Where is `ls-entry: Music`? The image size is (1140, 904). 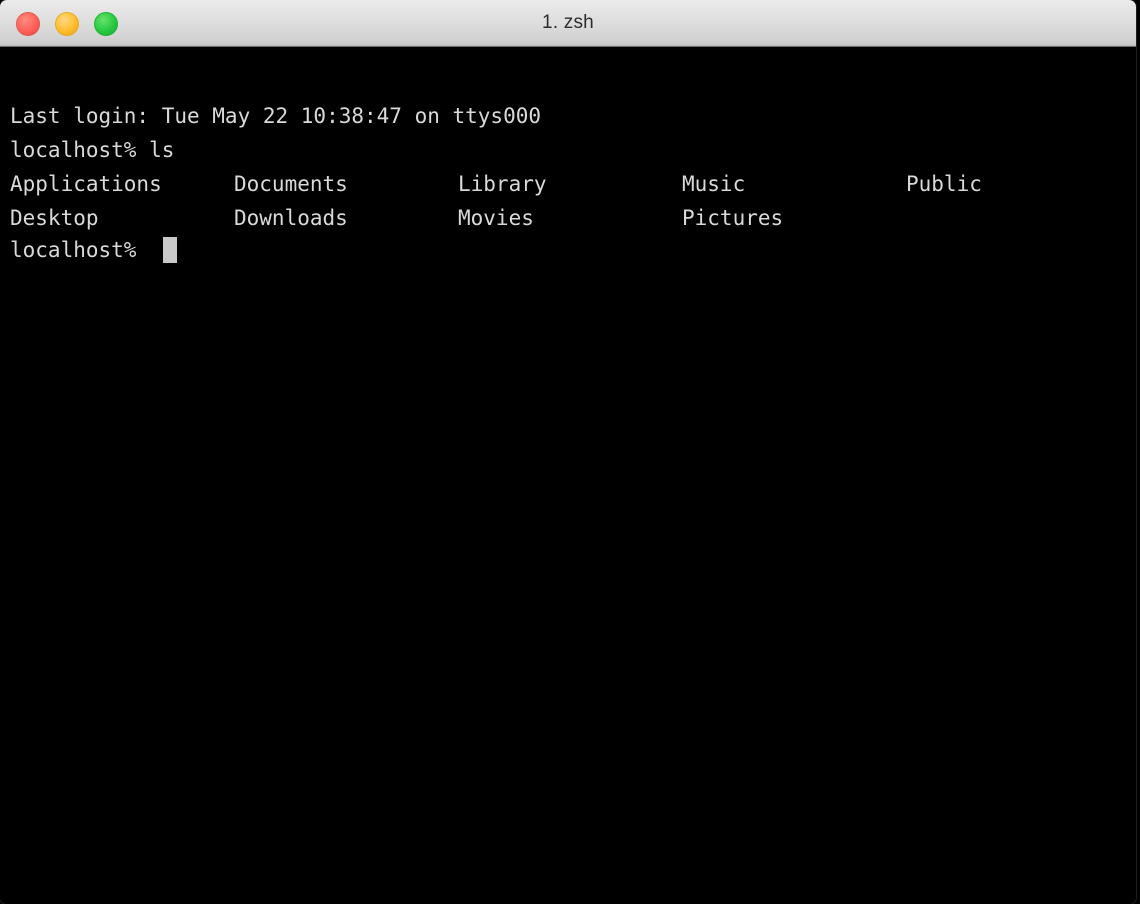 ls-entry: Music is located at coordinates (714, 184).